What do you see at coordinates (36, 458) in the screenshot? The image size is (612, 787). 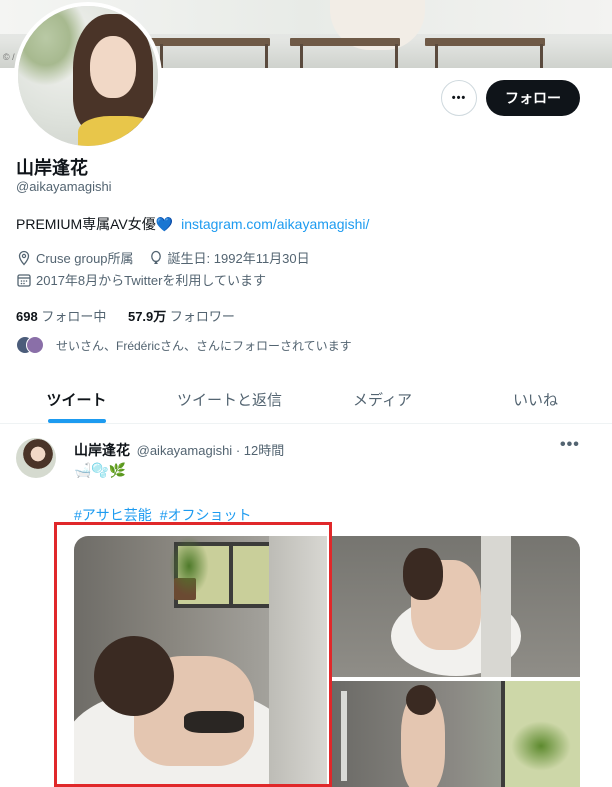 I see `tweet-author-avatar` at bounding box center [36, 458].